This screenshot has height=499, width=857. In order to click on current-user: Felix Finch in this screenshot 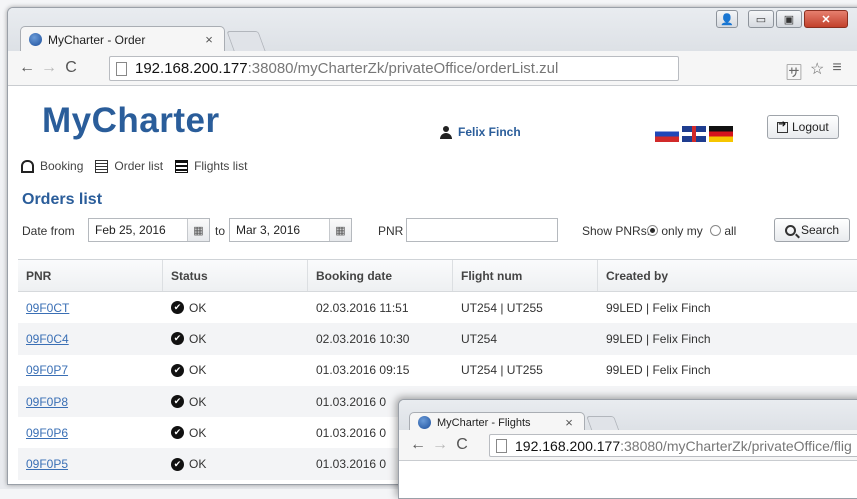, I will do `click(480, 132)`.